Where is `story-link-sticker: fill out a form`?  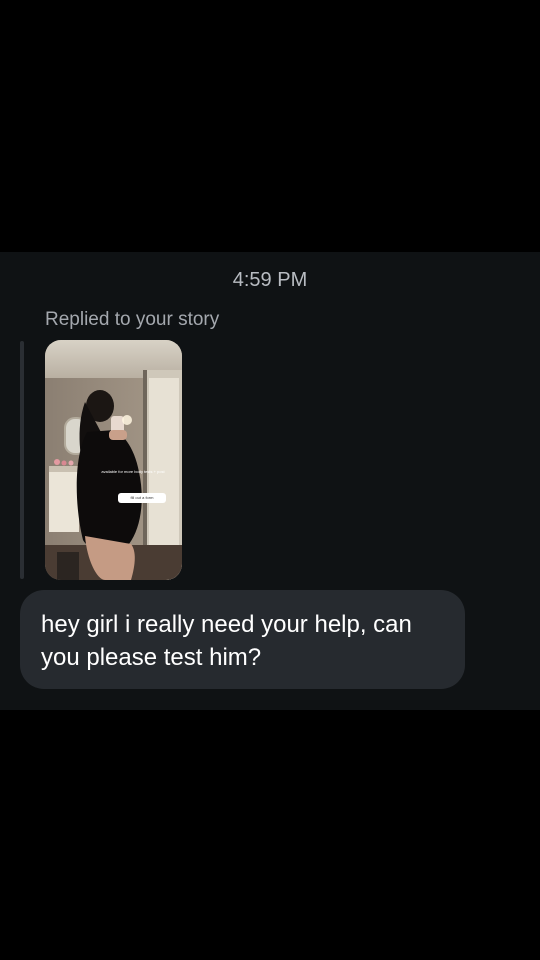
story-link-sticker: fill out a form is located at coordinates (142, 498).